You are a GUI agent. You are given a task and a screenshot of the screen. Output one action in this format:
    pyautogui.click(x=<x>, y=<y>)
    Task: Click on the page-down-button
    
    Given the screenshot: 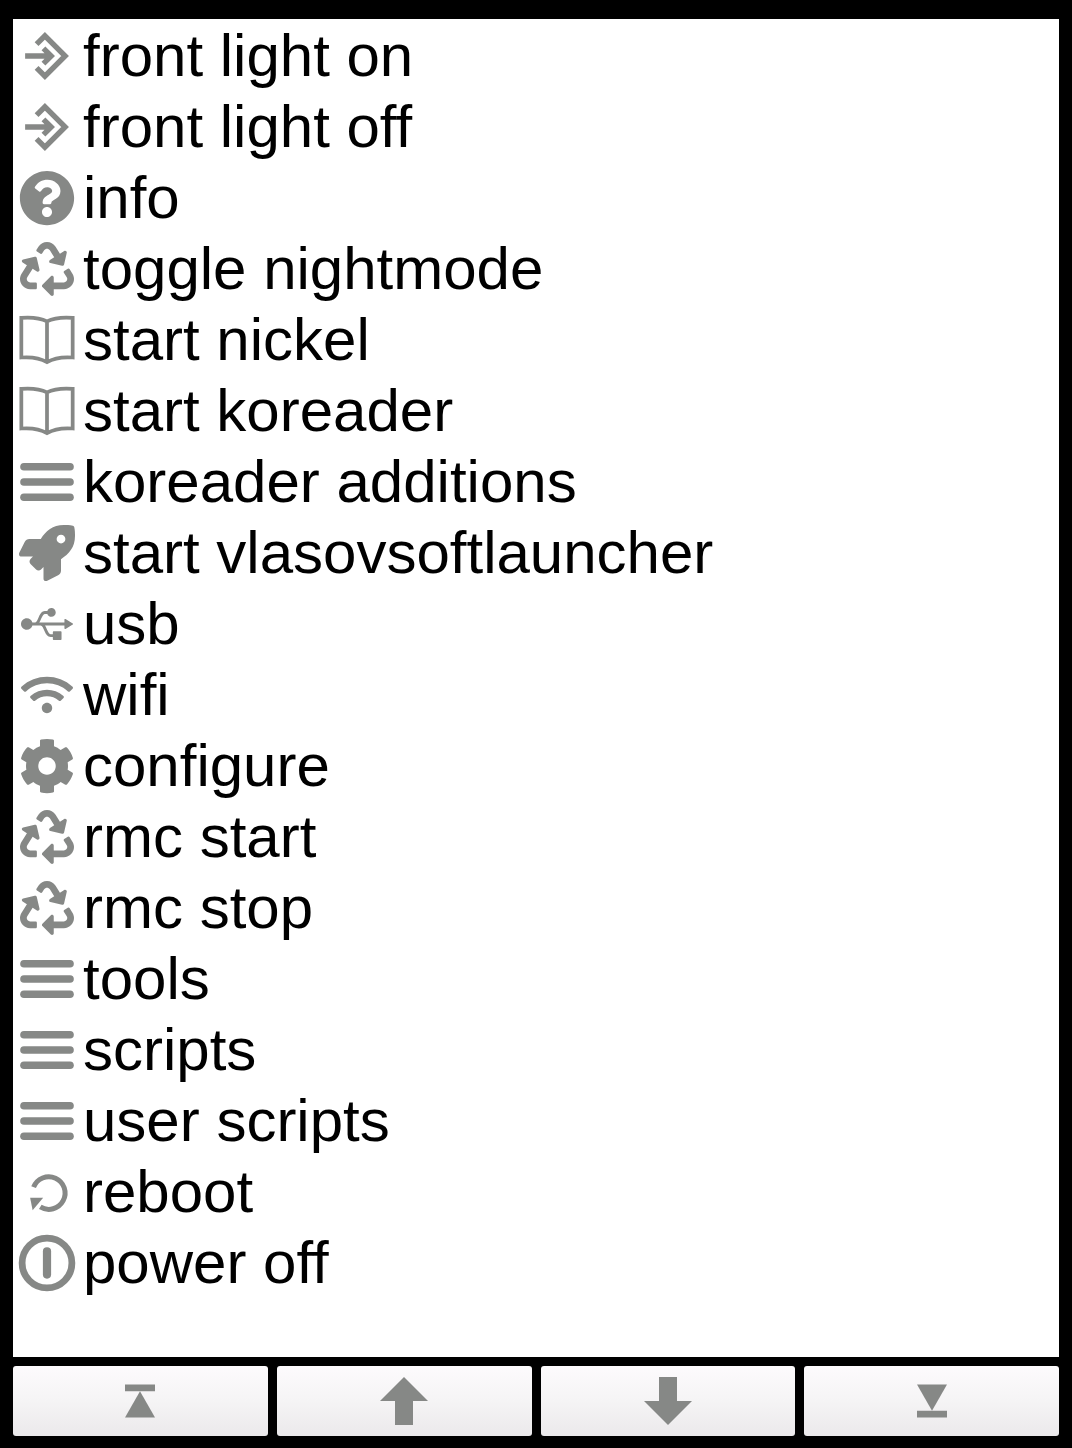 What is the action you would take?
    pyautogui.click(x=668, y=1401)
    